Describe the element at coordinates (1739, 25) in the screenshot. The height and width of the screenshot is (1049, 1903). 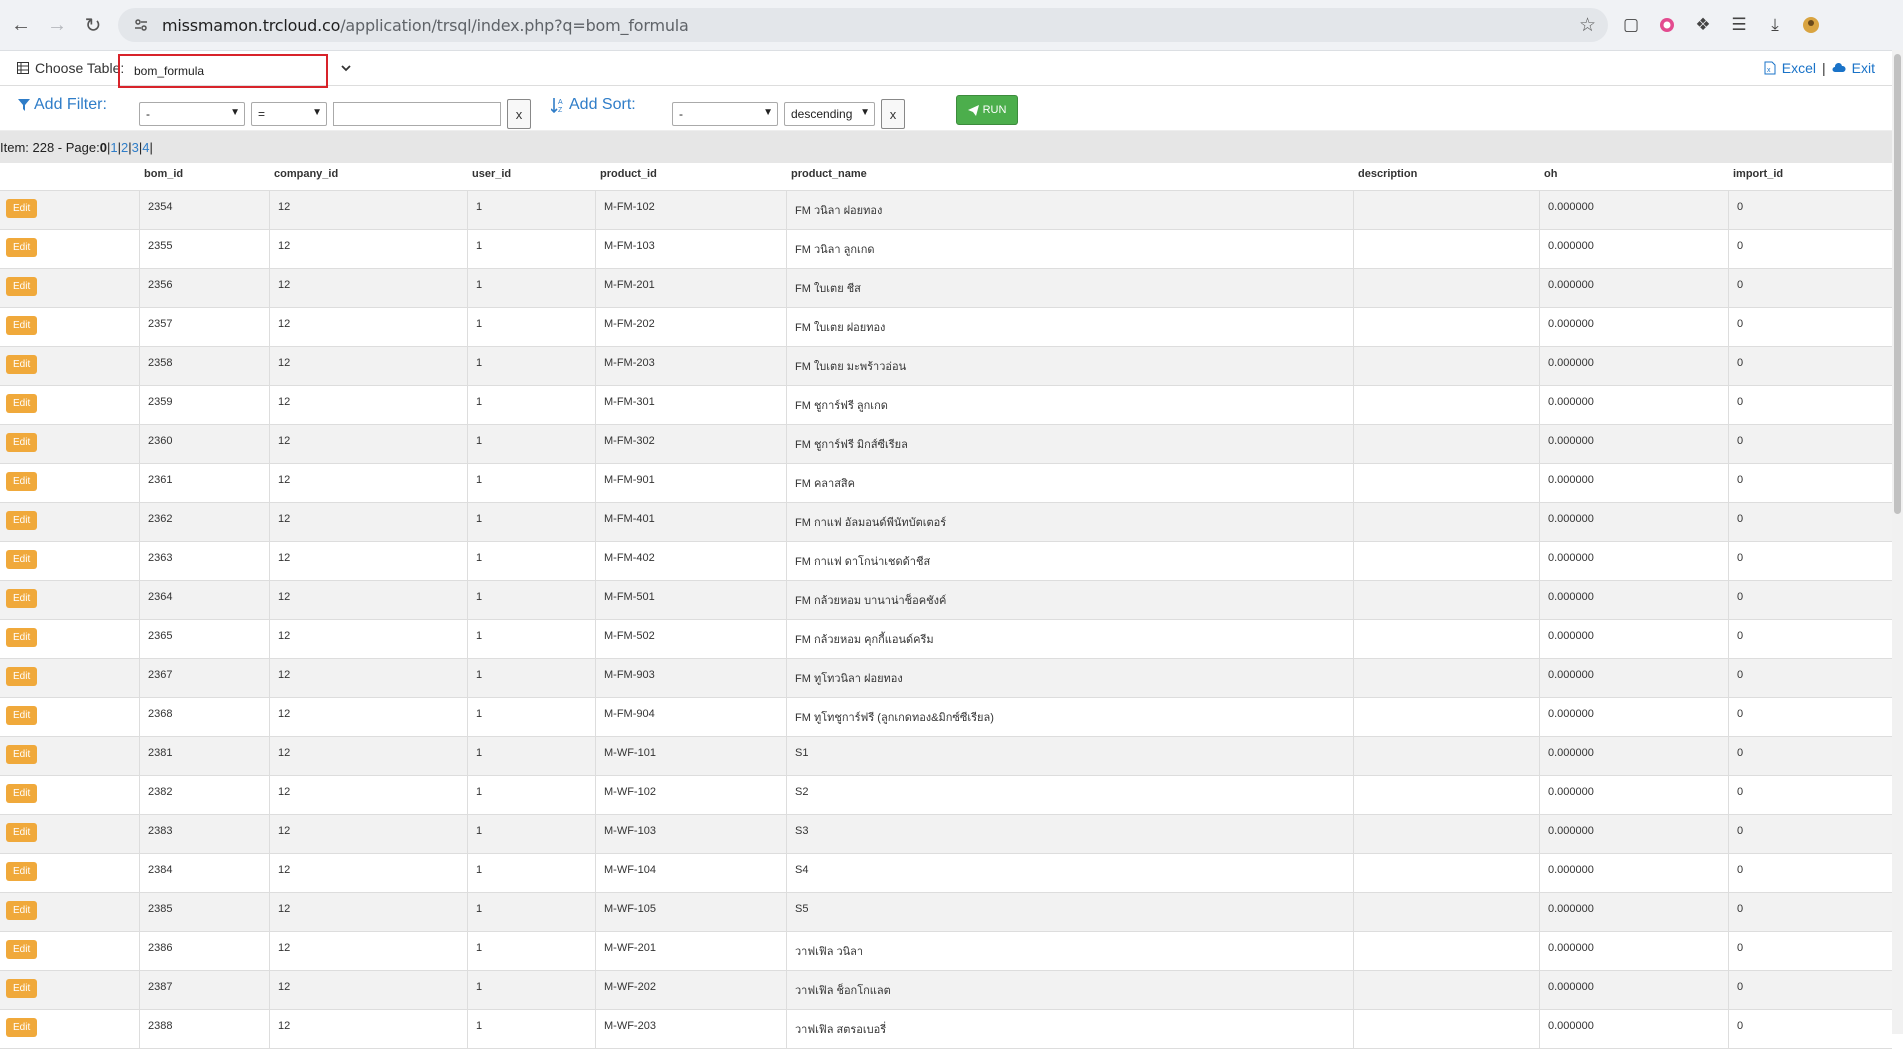
I see `media-queue-icon: ☰` at that location.